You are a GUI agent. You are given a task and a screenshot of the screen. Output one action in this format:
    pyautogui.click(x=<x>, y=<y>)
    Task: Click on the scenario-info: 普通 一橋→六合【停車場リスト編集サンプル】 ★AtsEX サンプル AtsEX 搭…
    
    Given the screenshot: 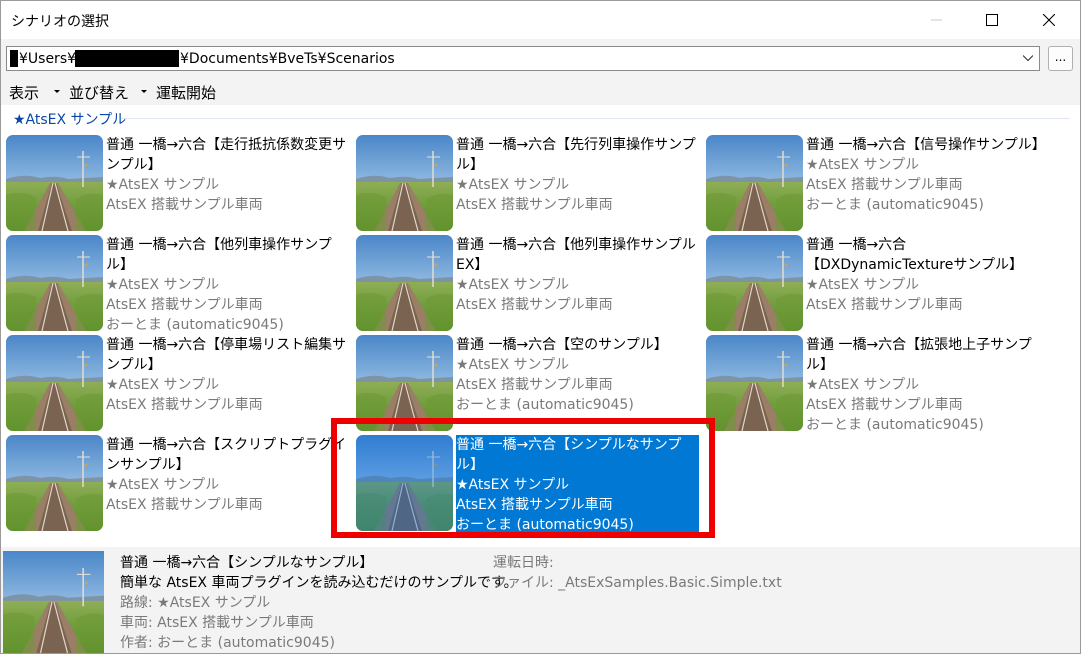 What is the action you would take?
    pyautogui.click(x=227, y=375)
    